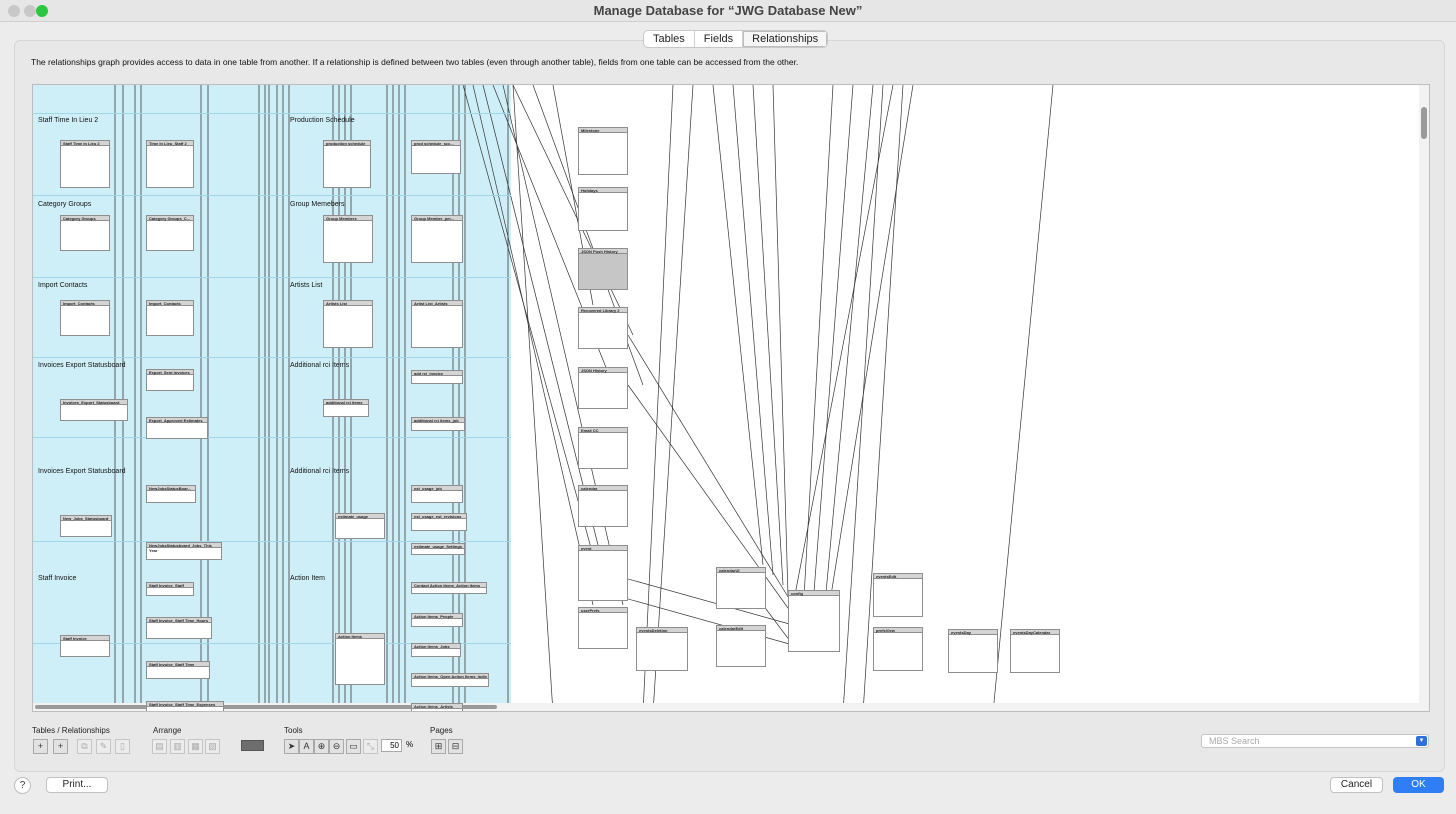 This screenshot has height=814, width=1456. I want to click on table-occurrence: Staff Invoice_Staff Time, so click(178, 670).